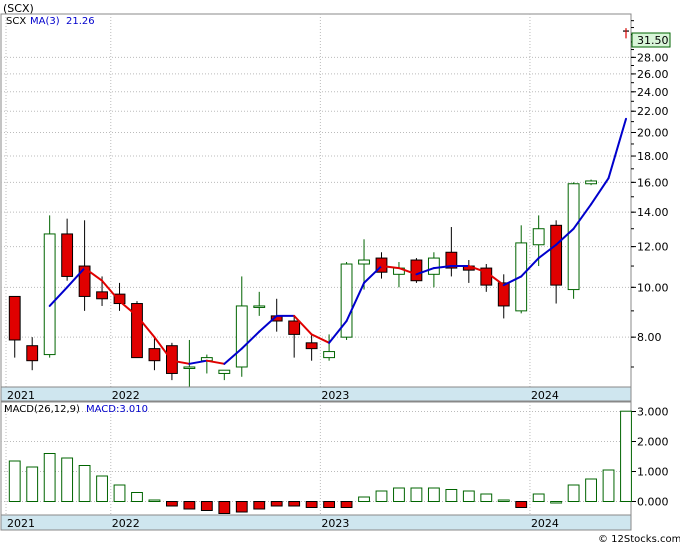 The image size is (680, 546). I want to click on price-tick-label: 12.00, so click(653, 247).